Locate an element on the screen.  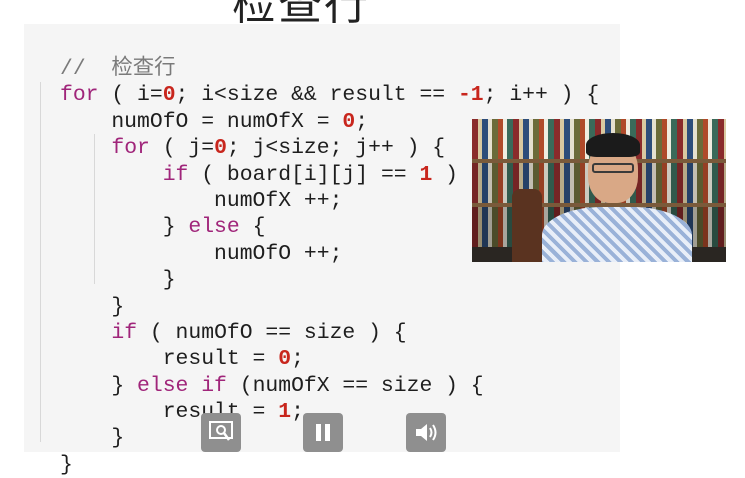
code-keyword: else is located at coordinates (214, 227).